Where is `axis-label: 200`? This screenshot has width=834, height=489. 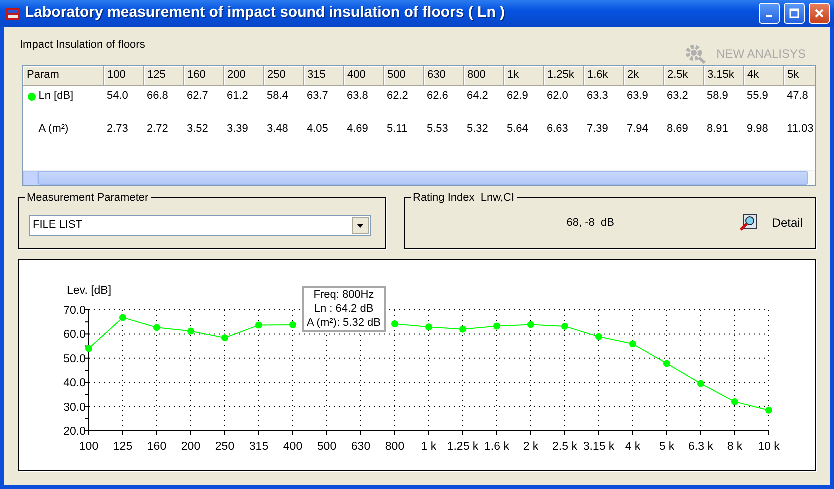
axis-label: 200 is located at coordinates (191, 447).